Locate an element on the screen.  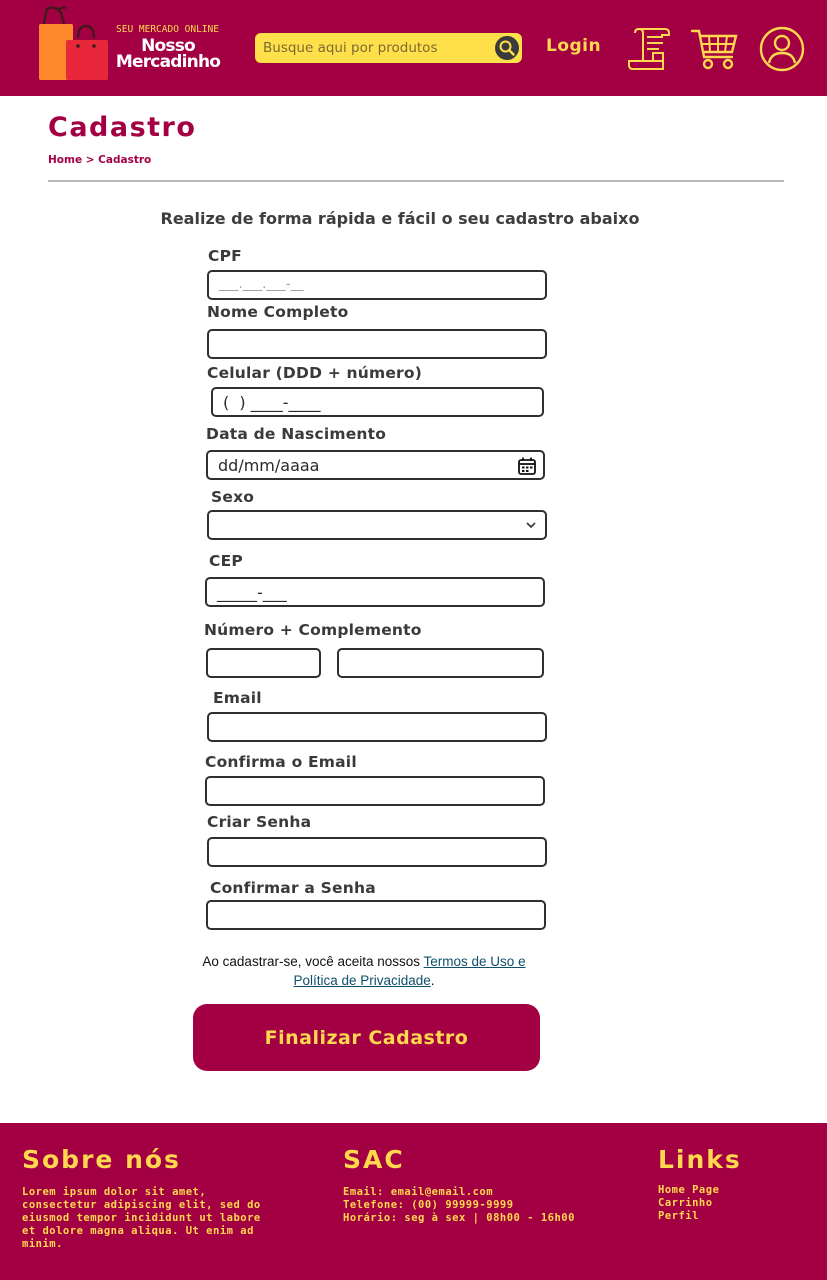
footer-links-title: Links is located at coordinates (700, 1159).